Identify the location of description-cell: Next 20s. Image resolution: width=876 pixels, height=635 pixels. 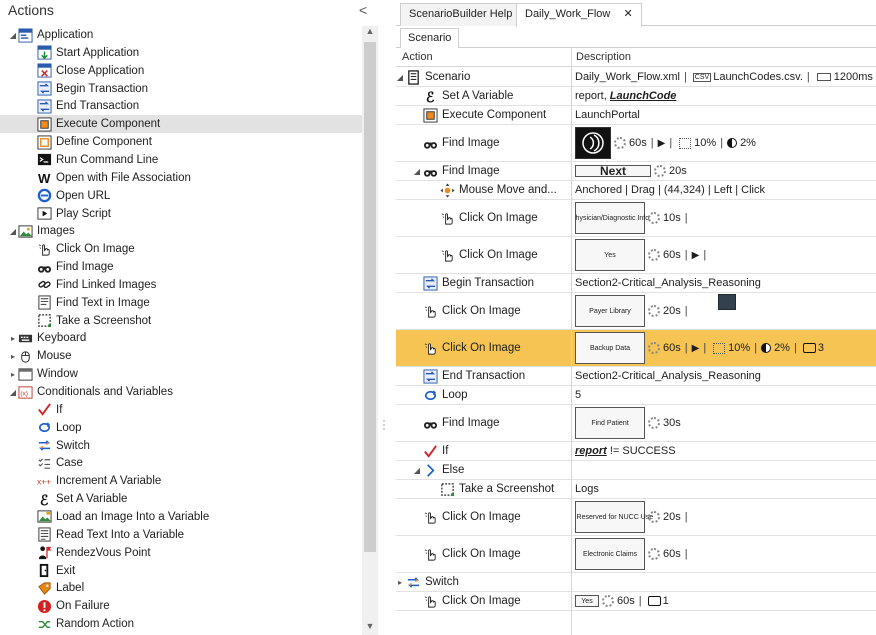
(725, 171).